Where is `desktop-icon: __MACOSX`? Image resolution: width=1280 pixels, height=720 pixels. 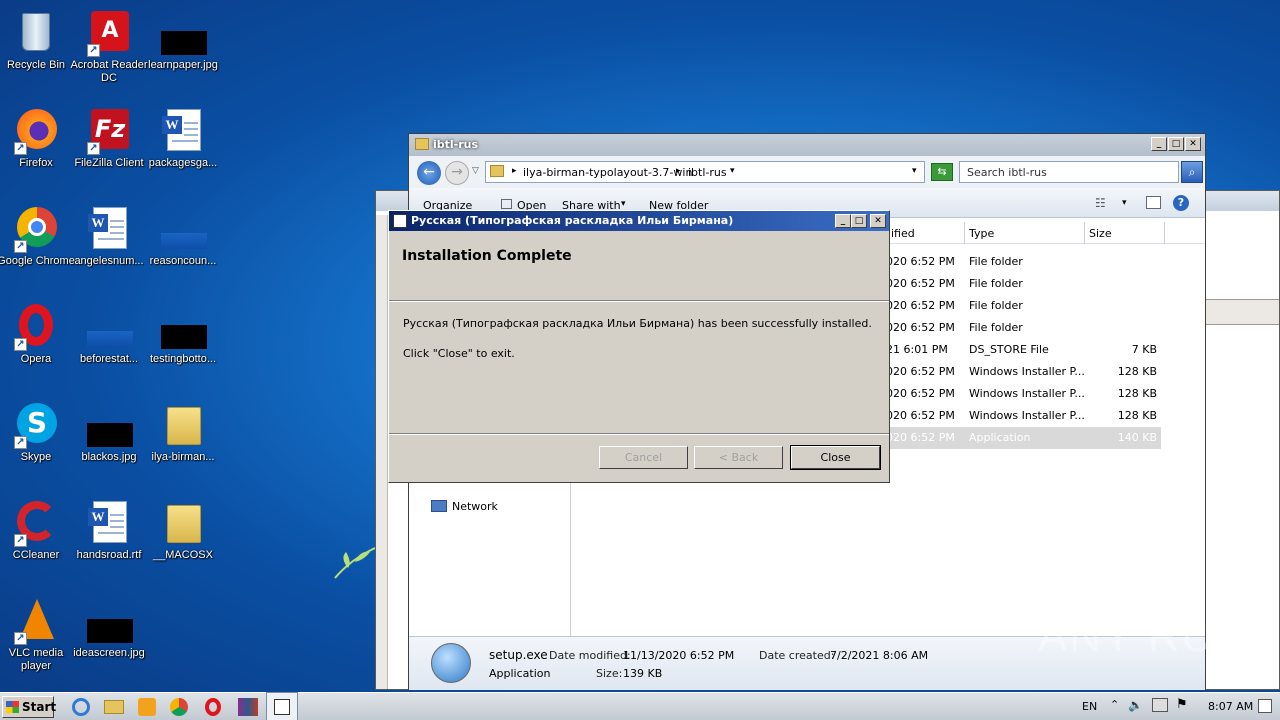
desktop-icon: __MACOSX is located at coordinates (183, 541).